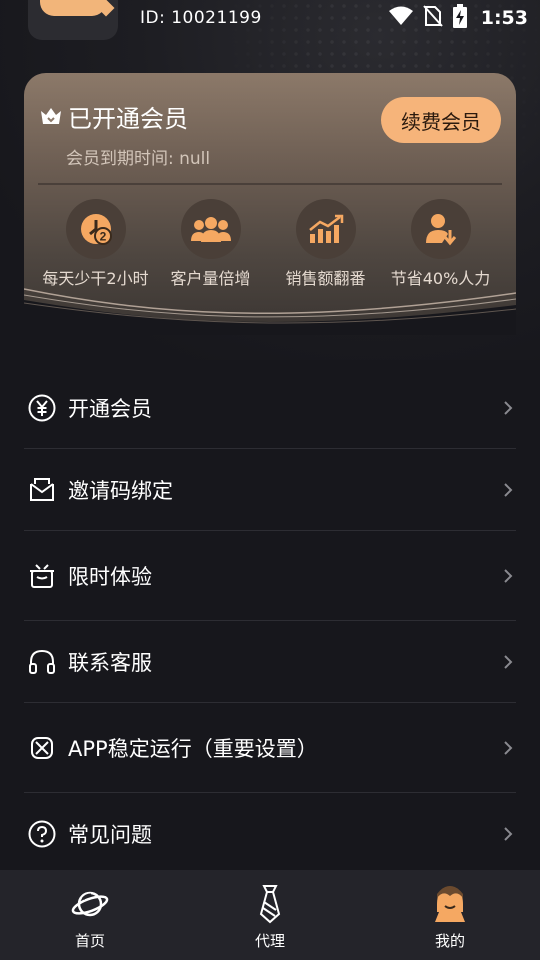  What do you see at coordinates (269, 941) in the screenshot?
I see `nav-label: 代理` at bounding box center [269, 941].